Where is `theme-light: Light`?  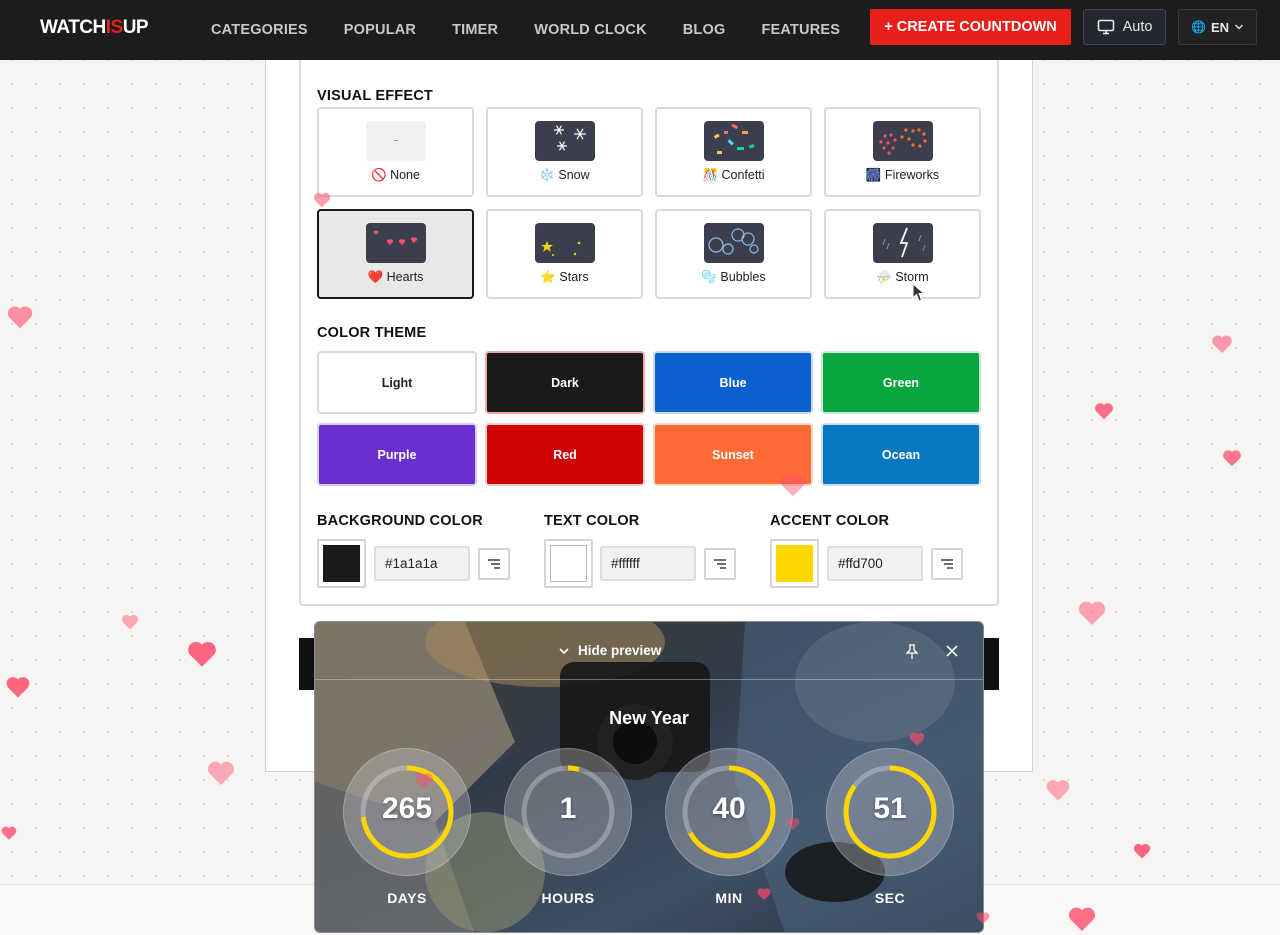
theme-light: Light is located at coordinates (397, 382).